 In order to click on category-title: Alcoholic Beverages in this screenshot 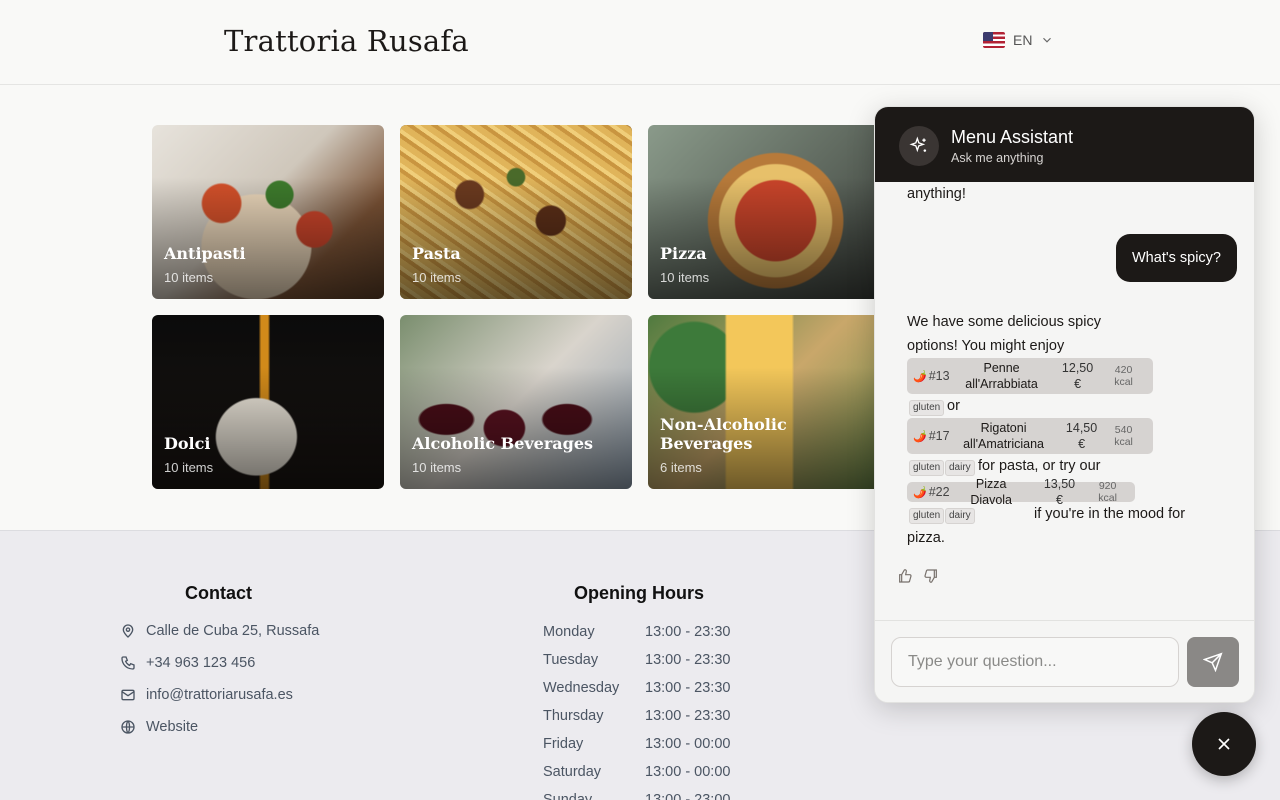, I will do `click(503, 443)`.